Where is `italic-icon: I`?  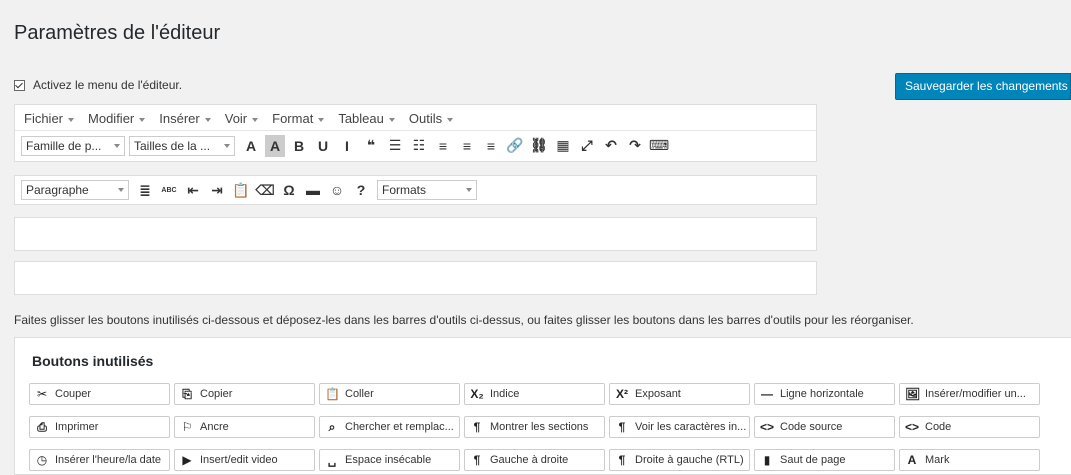
italic-icon: I is located at coordinates (347, 146).